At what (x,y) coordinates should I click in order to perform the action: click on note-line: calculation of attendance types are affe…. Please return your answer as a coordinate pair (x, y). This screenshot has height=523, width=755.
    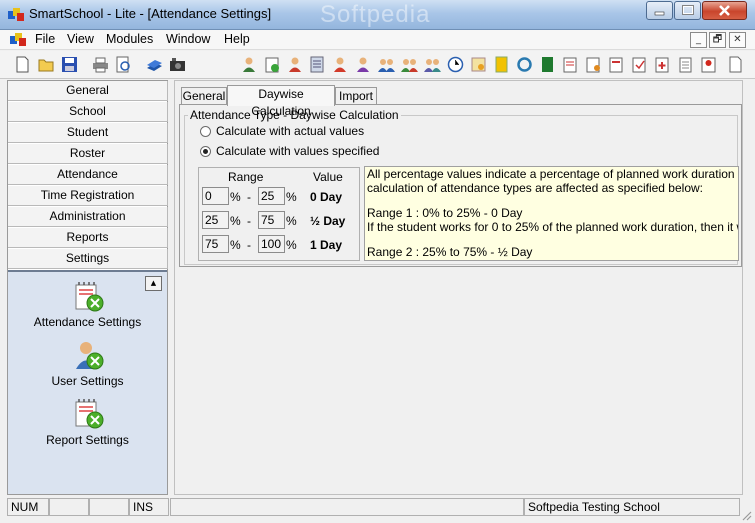
    Looking at the image, I should click on (535, 188).